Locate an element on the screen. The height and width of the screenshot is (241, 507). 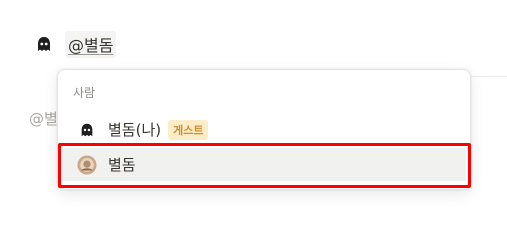
mention-option-user: 별돔 is located at coordinates (264, 164).